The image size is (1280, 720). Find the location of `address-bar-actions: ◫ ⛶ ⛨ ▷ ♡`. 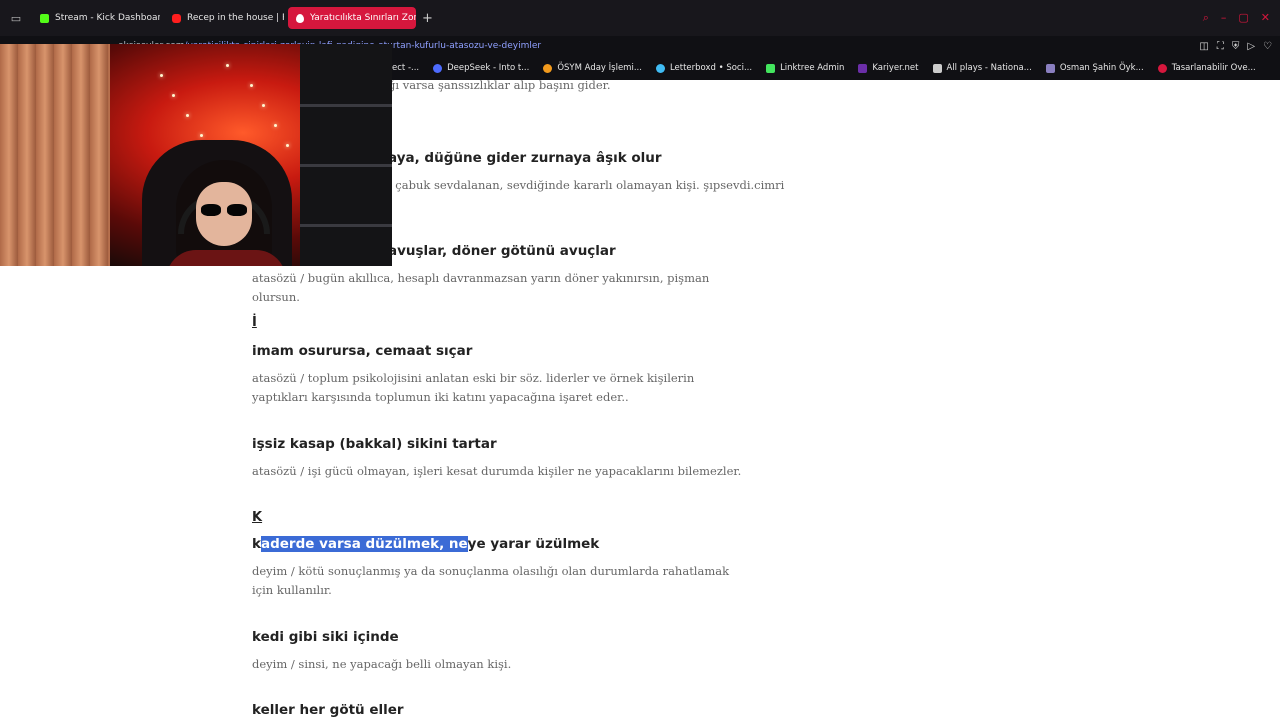

address-bar-actions: ◫ ⛶ ⛨ ▷ ♡ is located at coordinates (1239, 46).